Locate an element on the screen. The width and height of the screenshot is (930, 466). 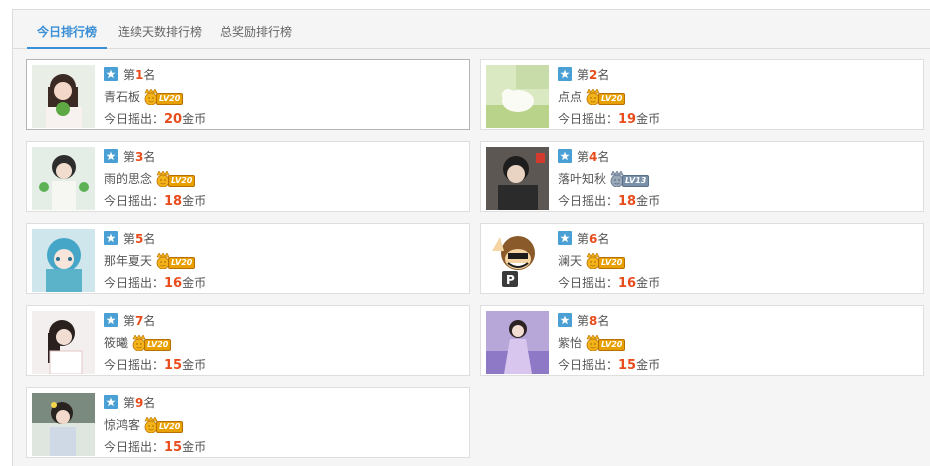
user-name: 雨的思念 is located at coordinates (128, 179).